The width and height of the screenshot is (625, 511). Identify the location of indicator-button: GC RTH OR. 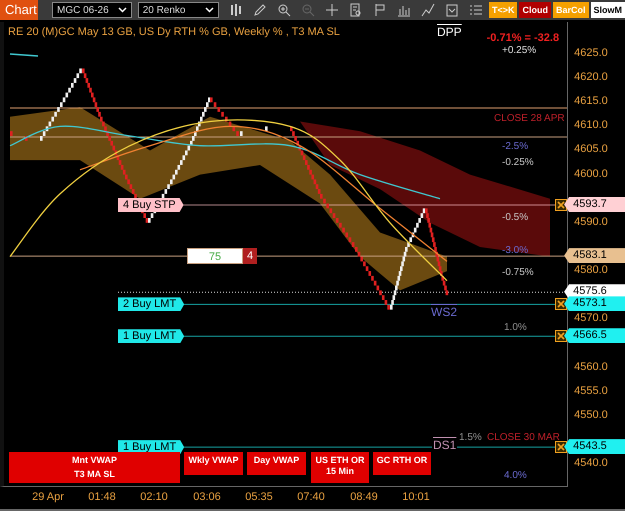
(402, 463).